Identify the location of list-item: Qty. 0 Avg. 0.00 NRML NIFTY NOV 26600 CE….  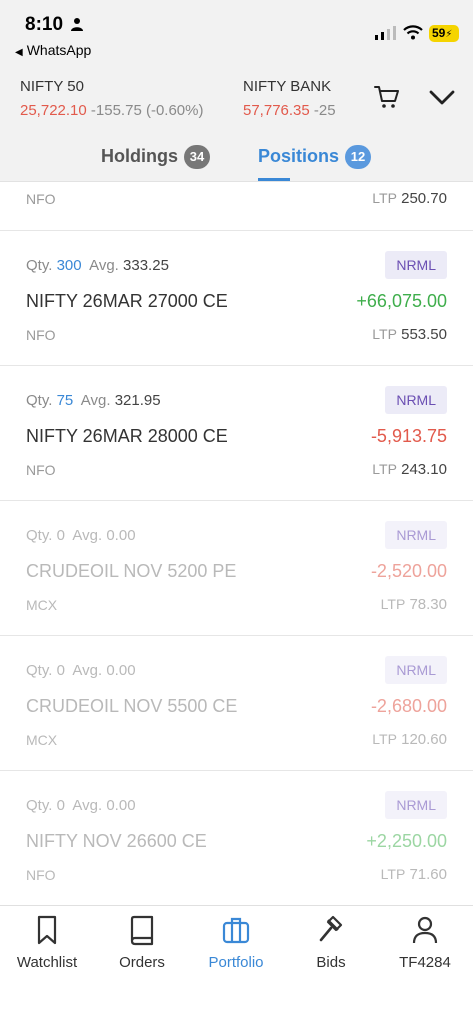
(236, 838).